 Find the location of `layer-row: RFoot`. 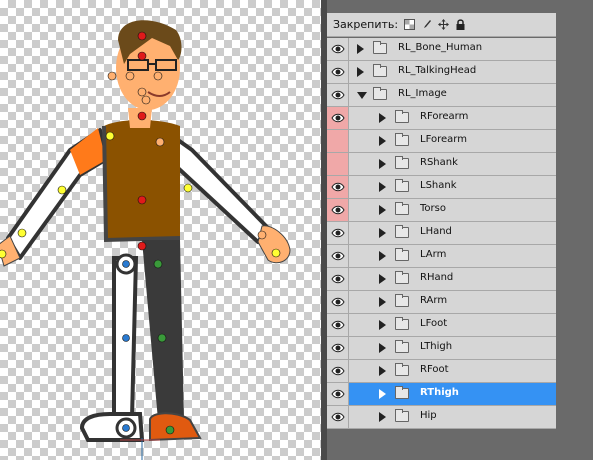

layer-row: RFoot is located at coordinates (441, 371).